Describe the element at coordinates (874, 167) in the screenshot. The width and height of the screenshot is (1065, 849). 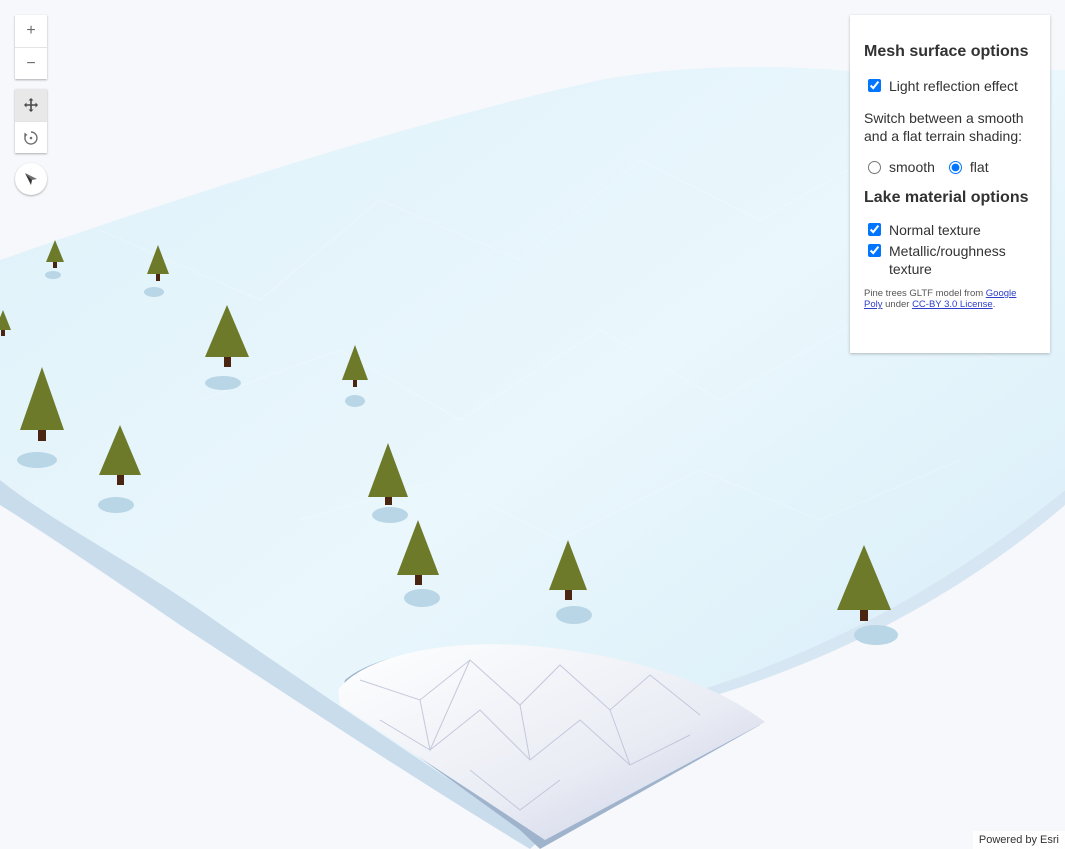
I see `smooth-radio` at that location.